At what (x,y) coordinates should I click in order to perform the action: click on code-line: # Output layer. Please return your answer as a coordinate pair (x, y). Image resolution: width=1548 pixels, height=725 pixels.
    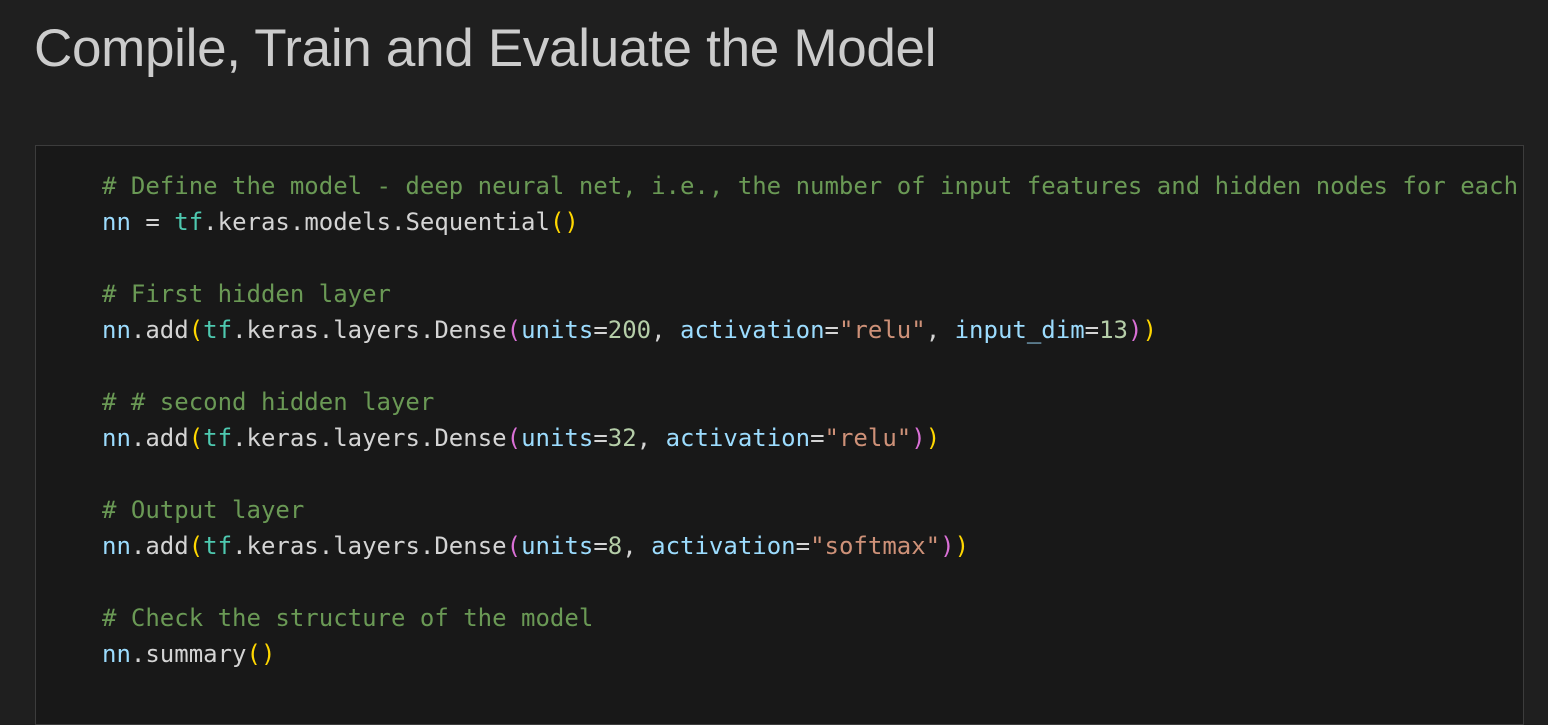
    Looking at the image, I should click on (812, 510).